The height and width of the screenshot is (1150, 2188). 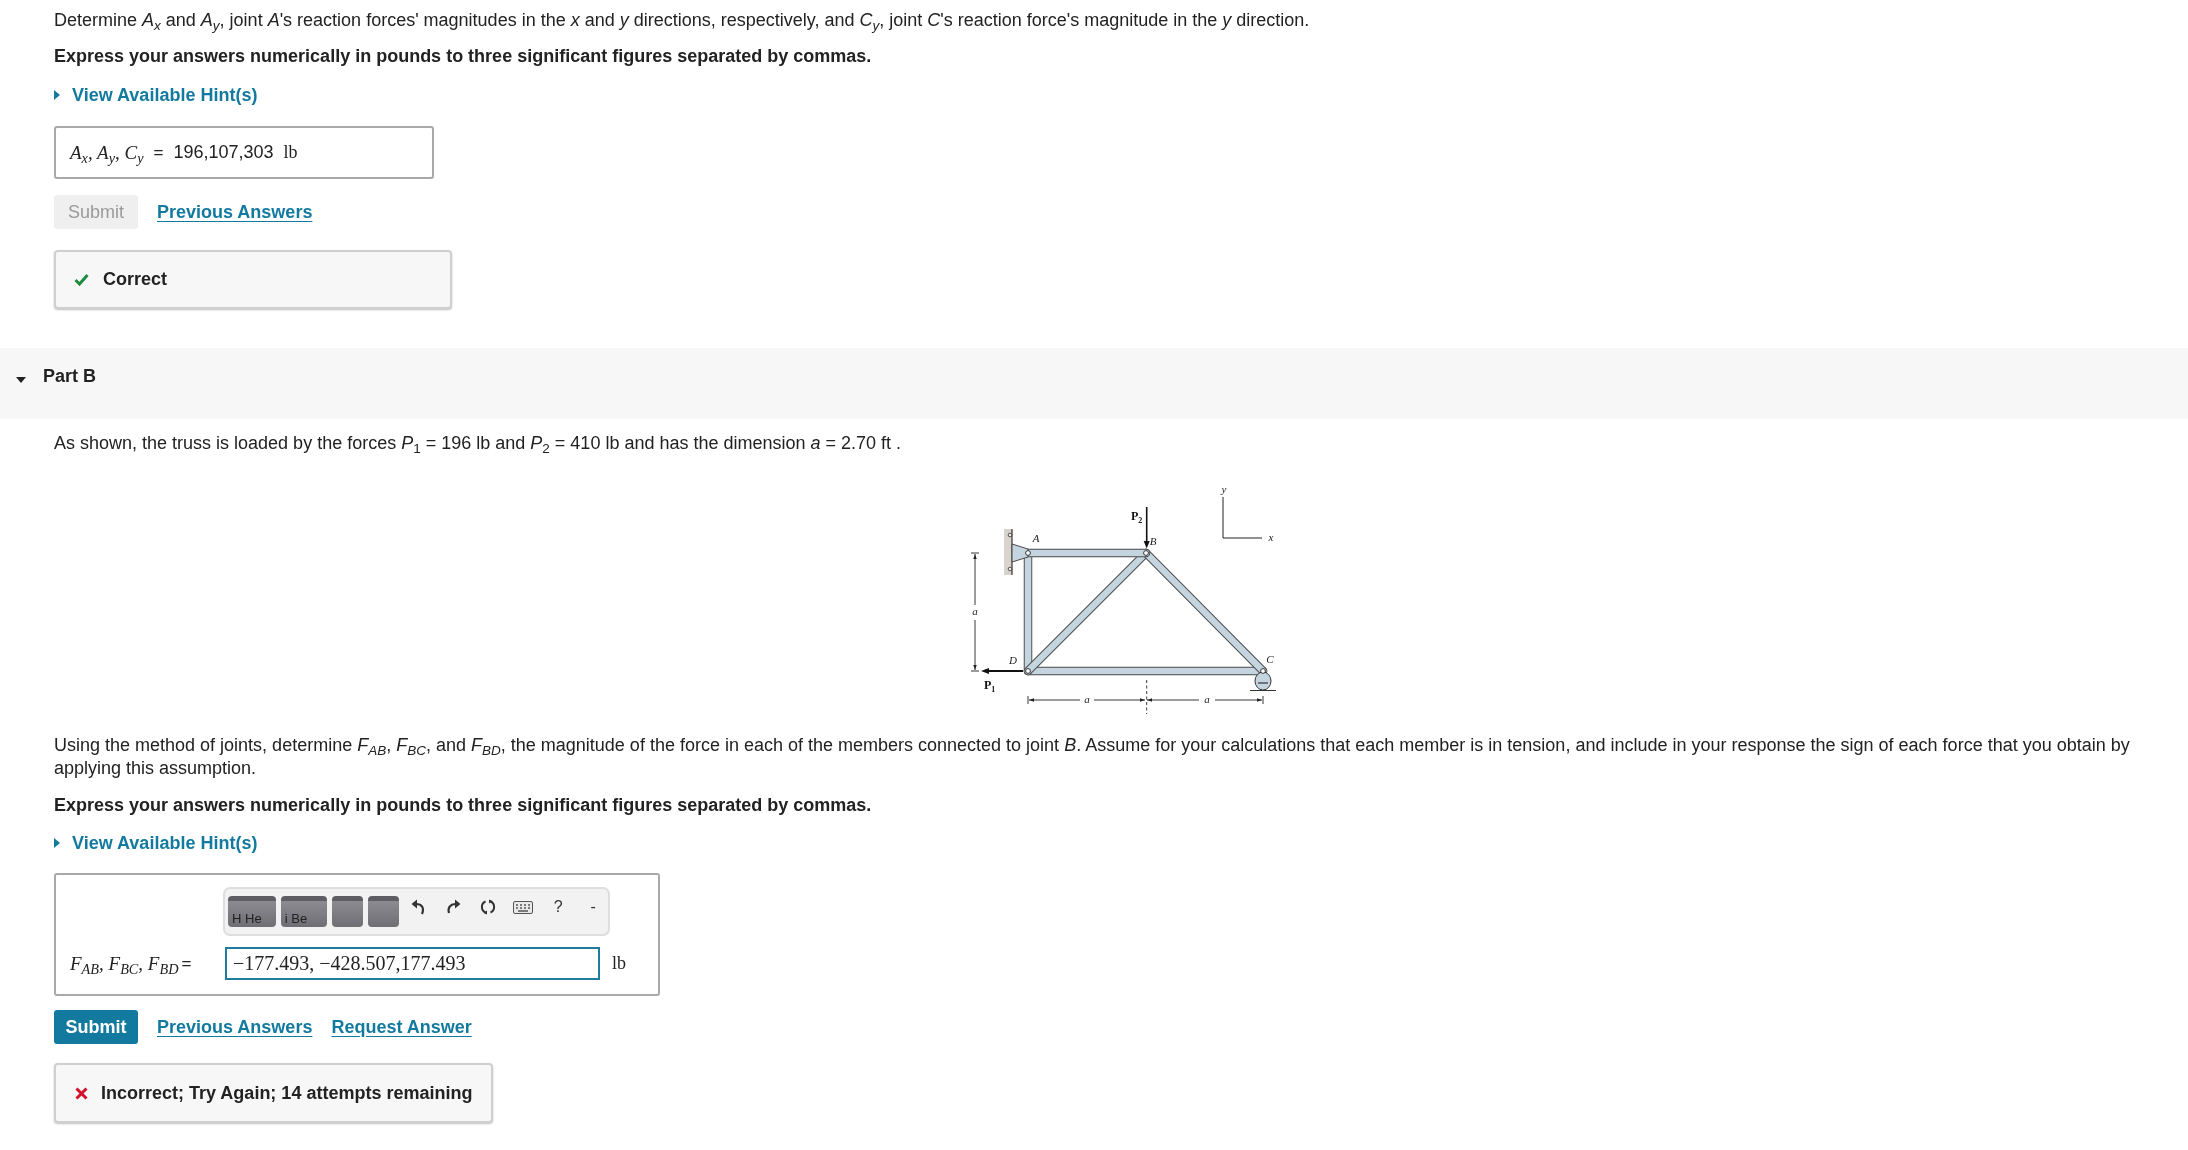 I want to click on cross-icon, so click(x=81, y=1093).